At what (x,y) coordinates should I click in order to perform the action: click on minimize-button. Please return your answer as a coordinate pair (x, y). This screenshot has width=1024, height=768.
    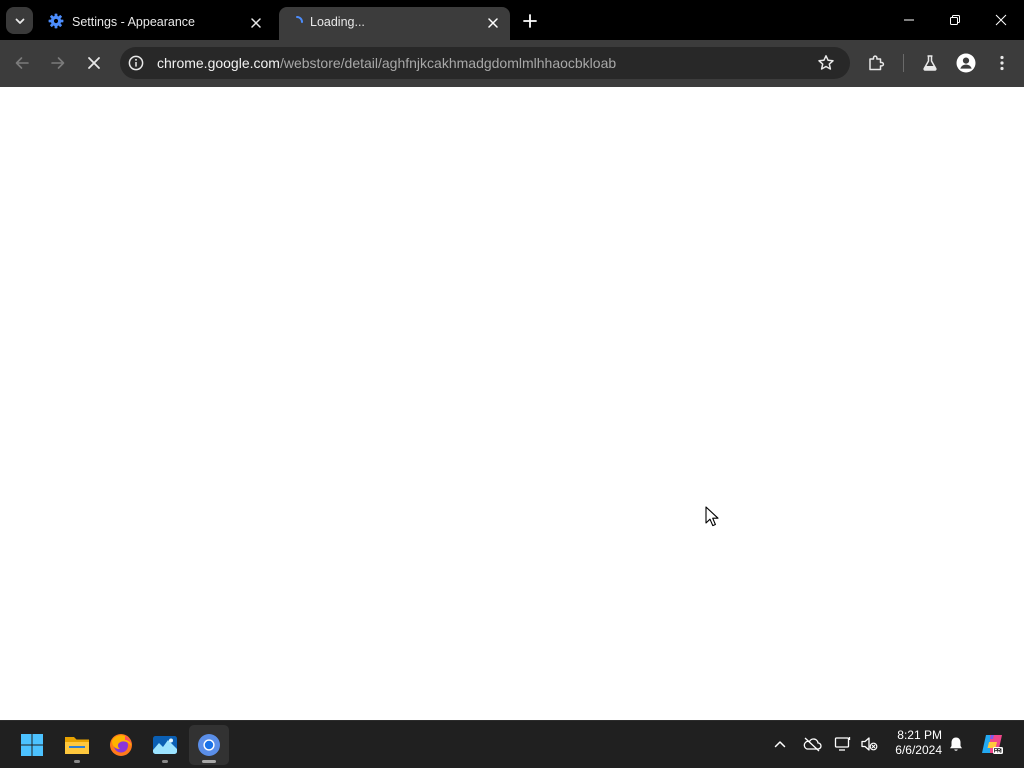
    Looking at the image, I should click on (909, 20).